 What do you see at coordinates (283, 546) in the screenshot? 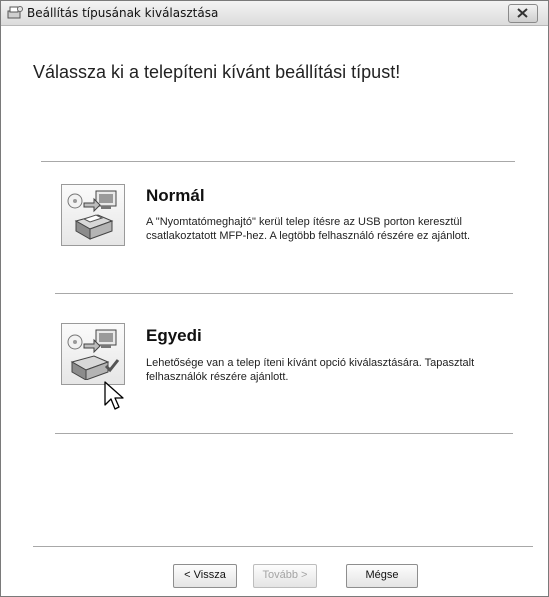
I see `footer-divider` at bounding box center [283, 546].